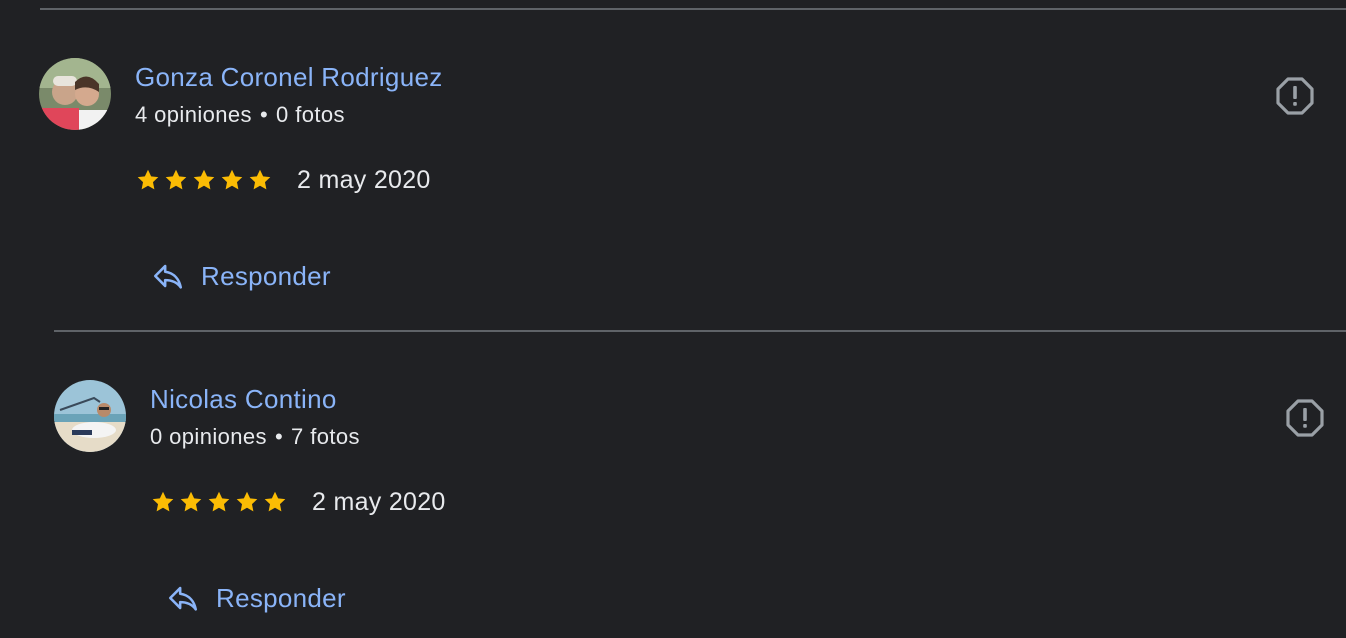 The width and height of the screenshot is (1346, 638). Describe the element at coordinates (193, 114) in the screenshot. I see `review-count: 4 opiniones` at that location.